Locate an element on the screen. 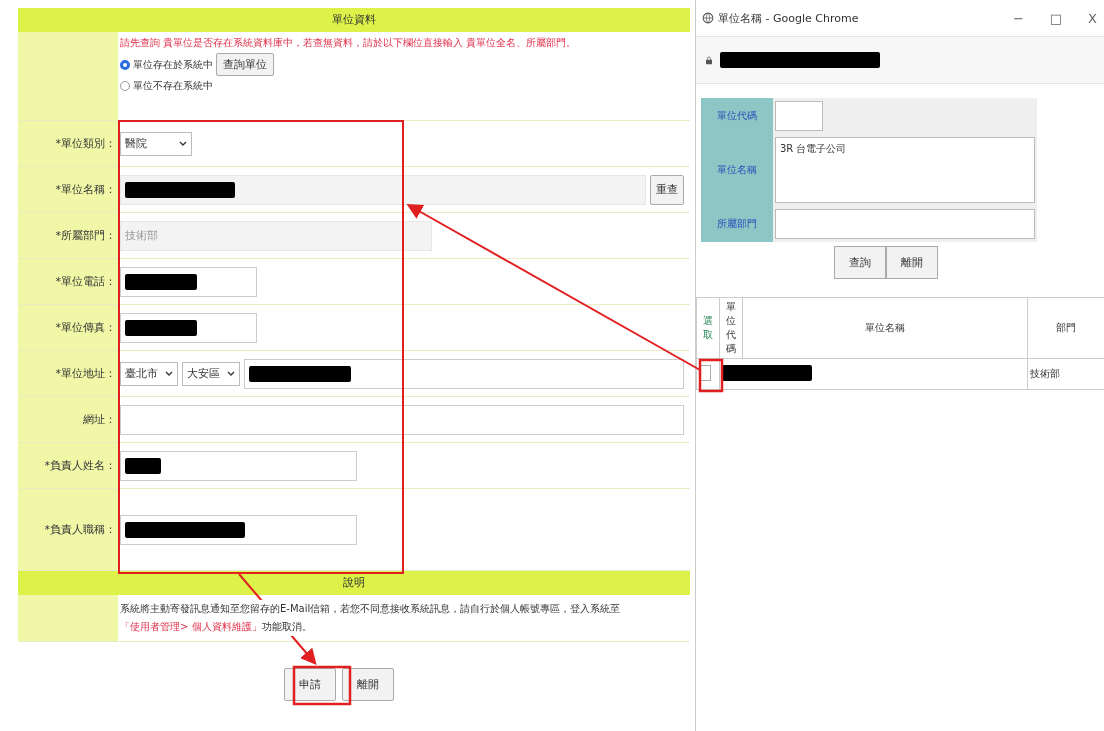 The width and height of the screenshot is (1104, 731). column-header: 單位名稱 is located at coordinates (885, 328).